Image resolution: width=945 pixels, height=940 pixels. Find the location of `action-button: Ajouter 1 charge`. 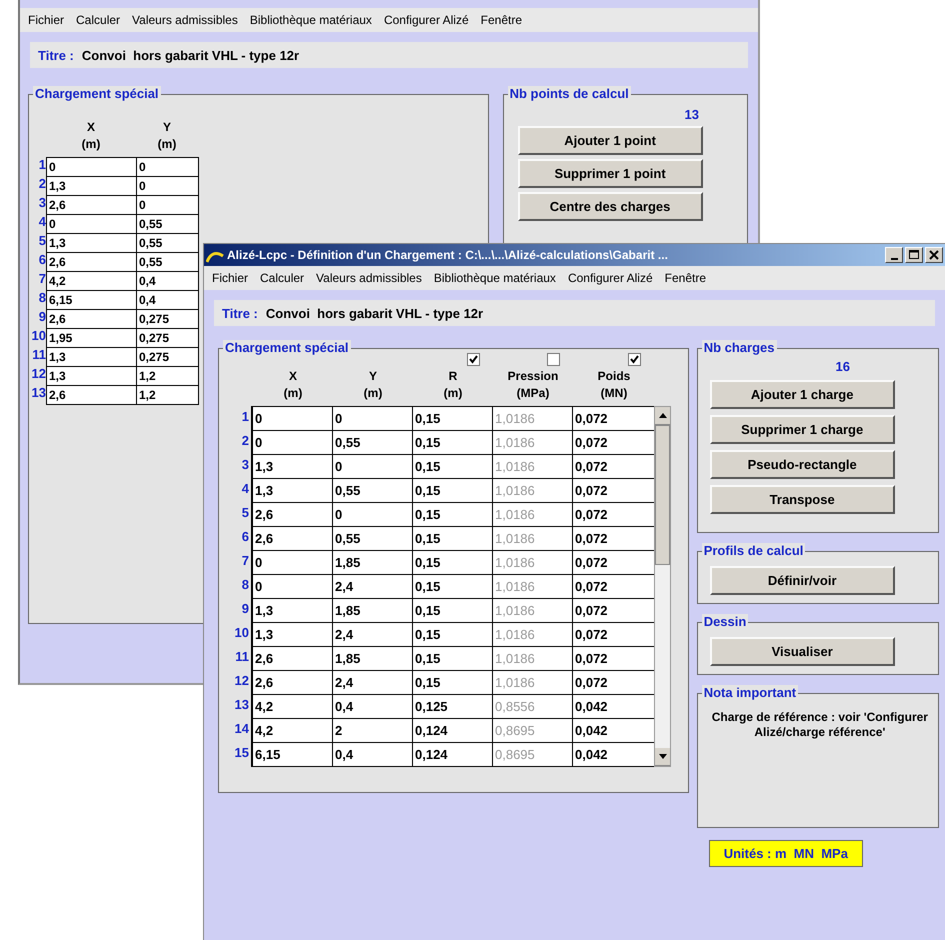

action-button: Ajouter 1 charge is located at coordinates (802, 394).